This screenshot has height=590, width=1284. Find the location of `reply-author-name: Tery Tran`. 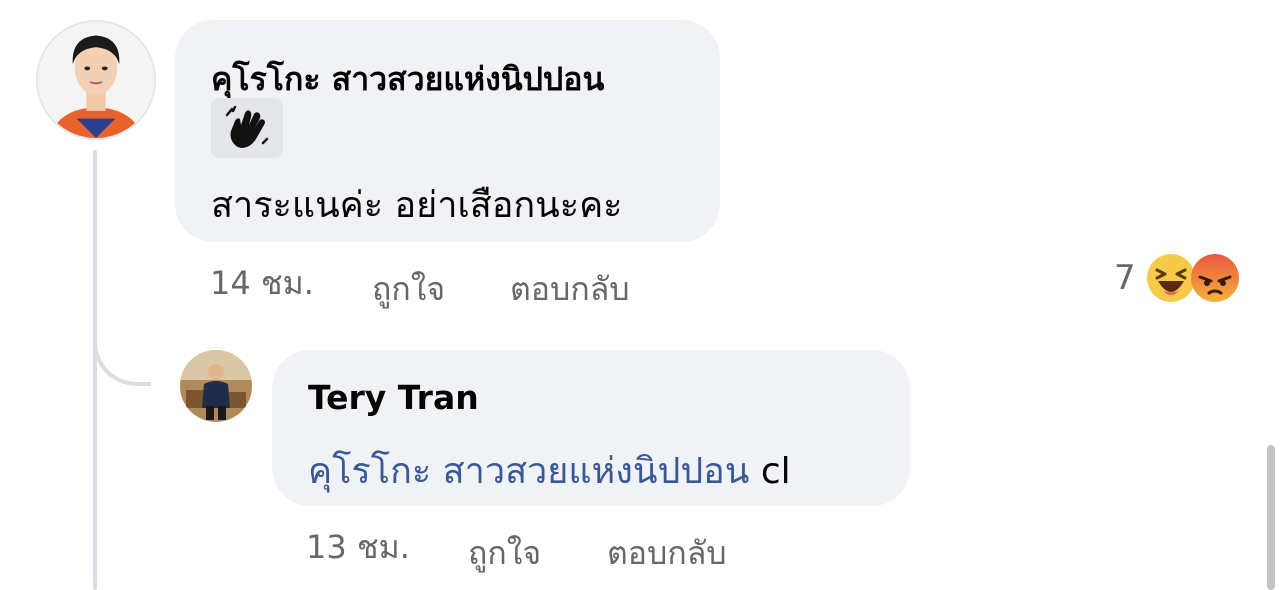

reply-author-name: Tery Tran is located at coordinates (393, 397).